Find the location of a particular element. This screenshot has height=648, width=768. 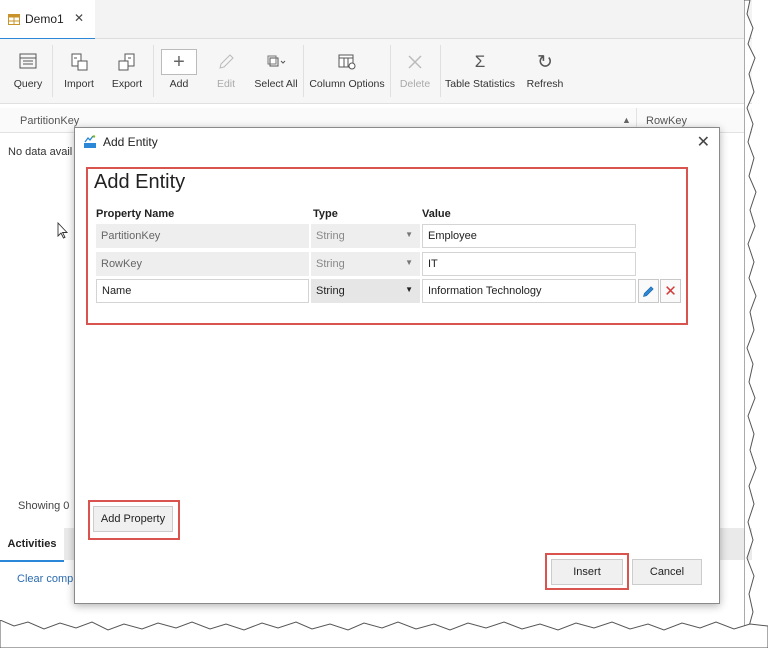

tab-bar: Demo1 ✕ is located at coordinates (376, 20).